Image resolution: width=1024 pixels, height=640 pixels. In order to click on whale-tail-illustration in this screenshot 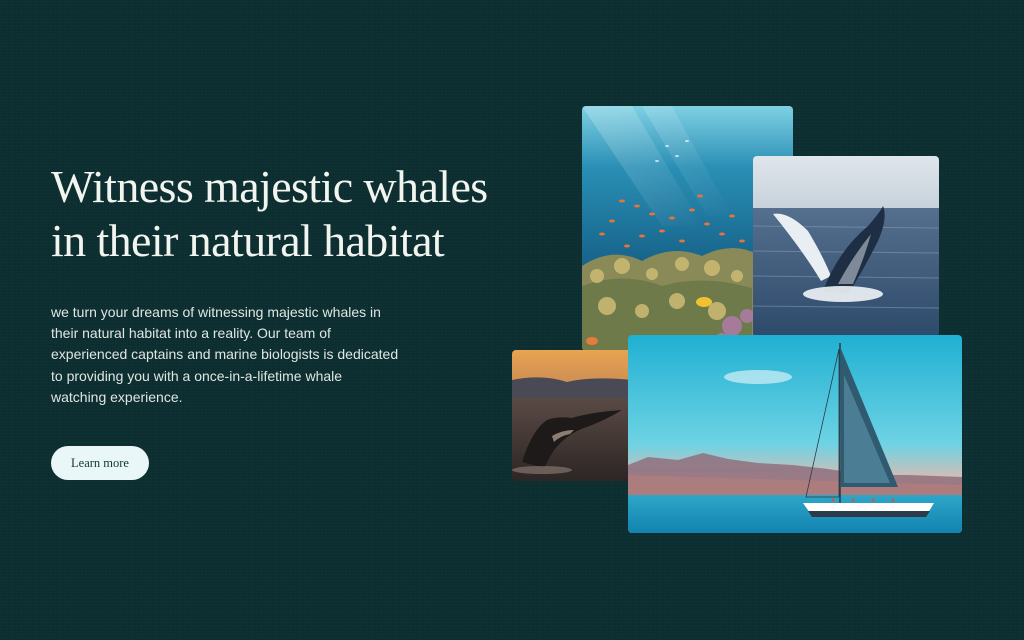, I will do `click(572, 415)`.